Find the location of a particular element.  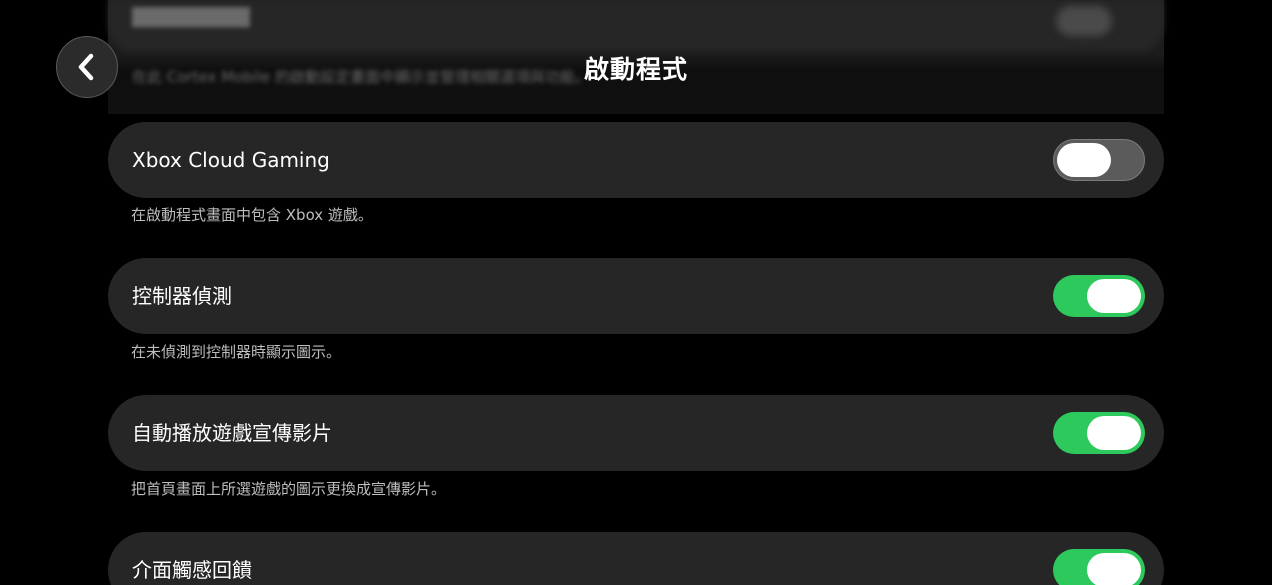

setting-label: 控制器偵測 is located at coordinates (182, 296).